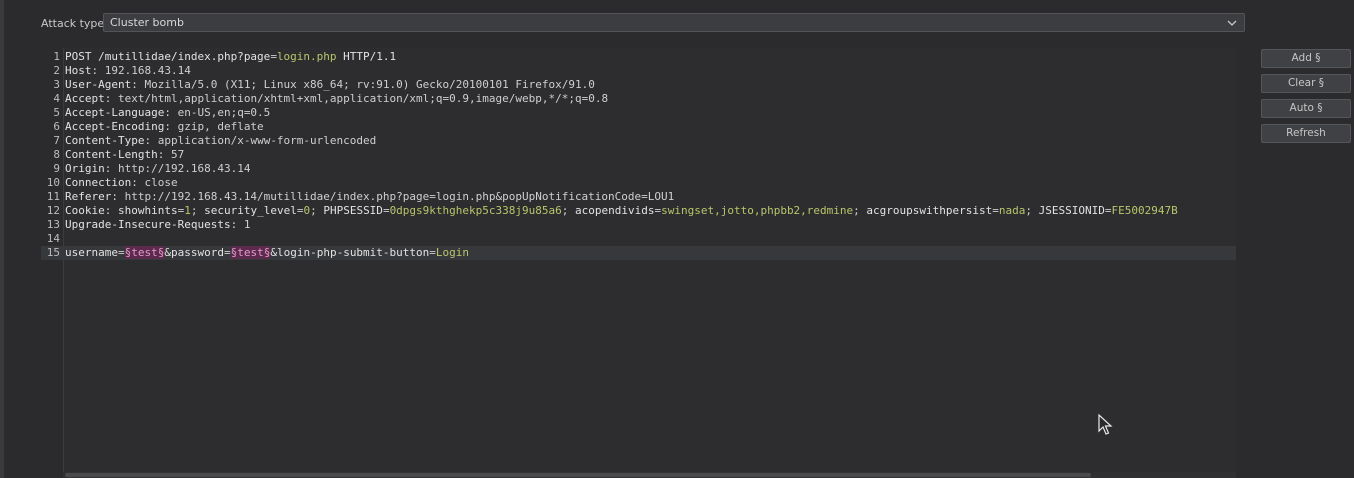 The image size is (1354, 478). I want to click on token: acopendivids, so click(615, 210).